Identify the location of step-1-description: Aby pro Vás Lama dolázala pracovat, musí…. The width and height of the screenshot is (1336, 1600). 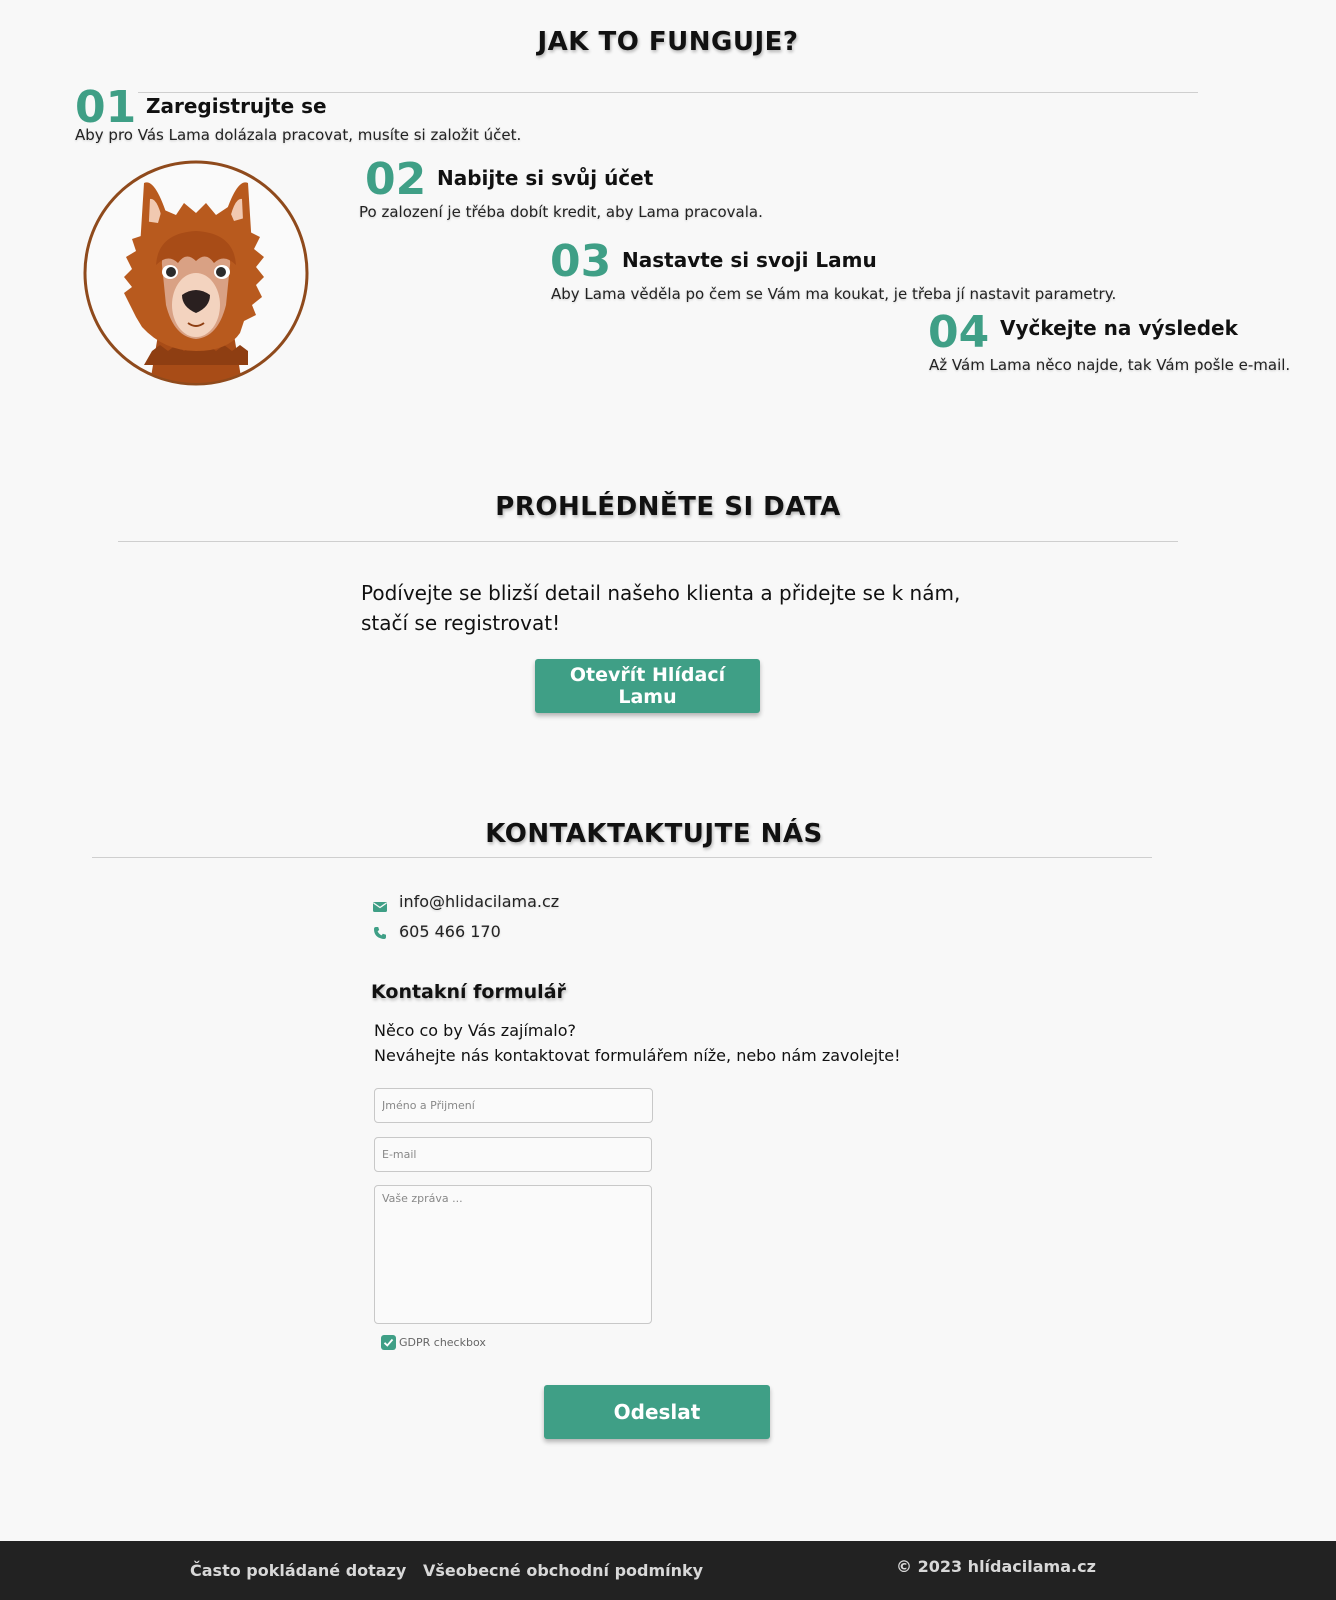
(298, 135).